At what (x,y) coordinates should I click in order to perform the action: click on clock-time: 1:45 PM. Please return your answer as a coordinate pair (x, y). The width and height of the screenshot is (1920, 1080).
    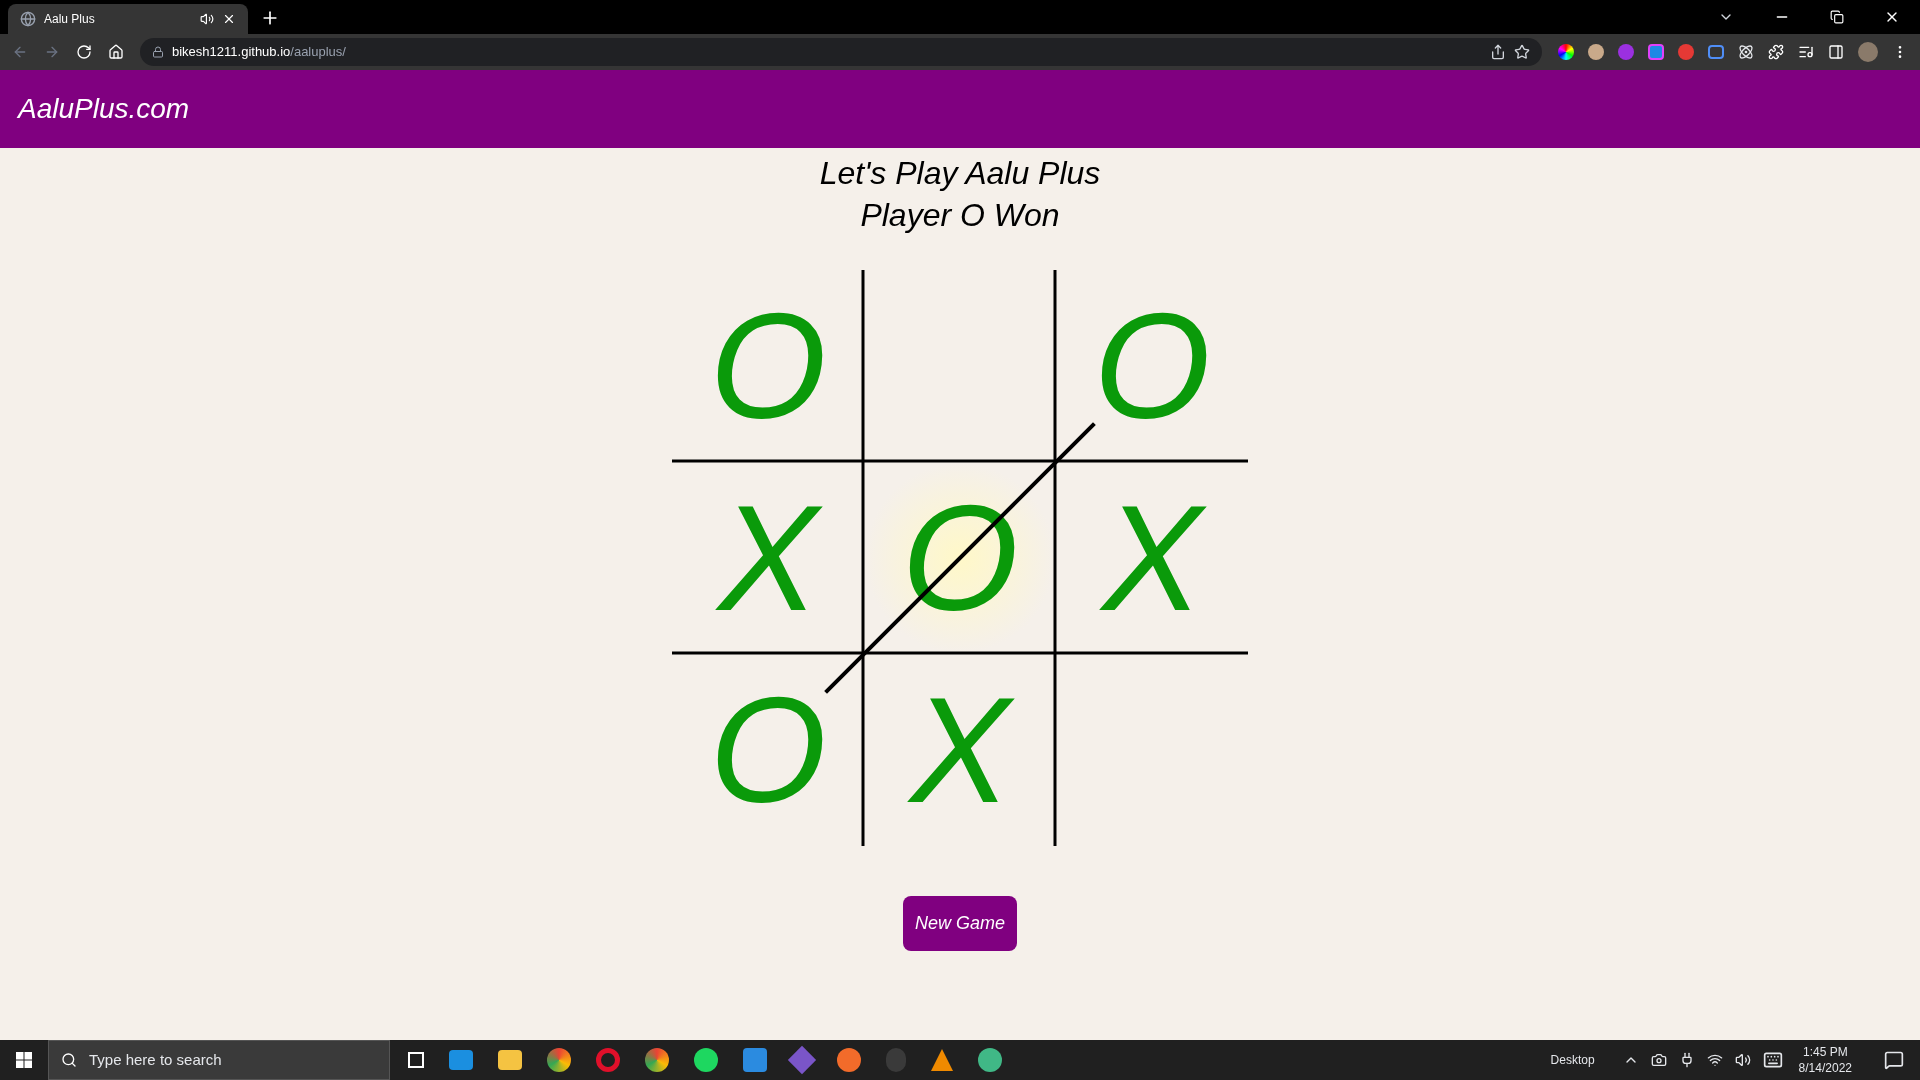
    Looking at the image, I should click on (1825, 1052).